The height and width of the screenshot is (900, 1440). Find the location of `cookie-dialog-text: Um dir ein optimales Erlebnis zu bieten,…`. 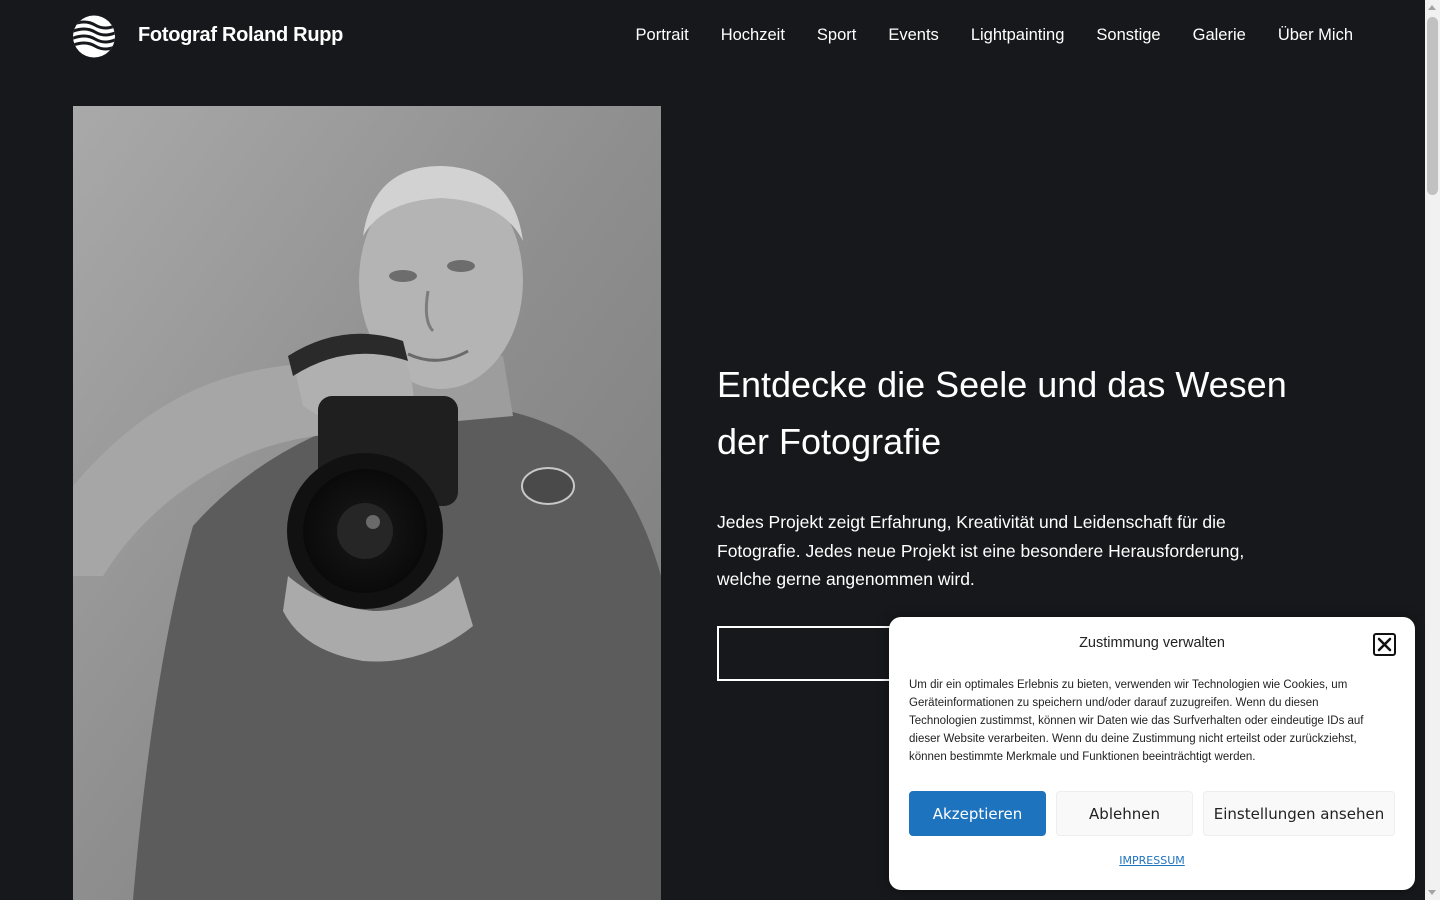

cookie-dialog-text: Um dir ein optimales Erlebnis zu bieten,… is located at coordinates (1136, 721).